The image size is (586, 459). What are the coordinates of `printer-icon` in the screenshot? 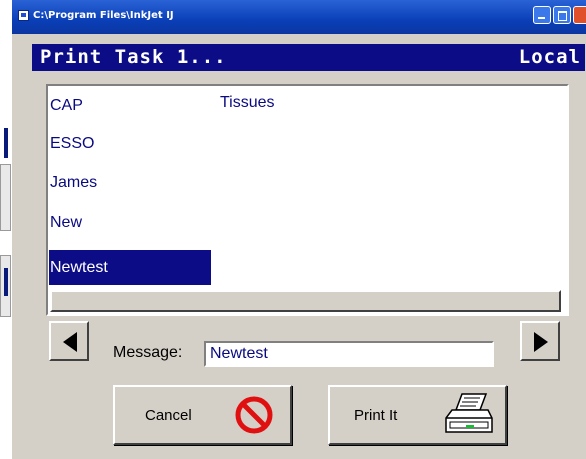 It's located at (469, 413).